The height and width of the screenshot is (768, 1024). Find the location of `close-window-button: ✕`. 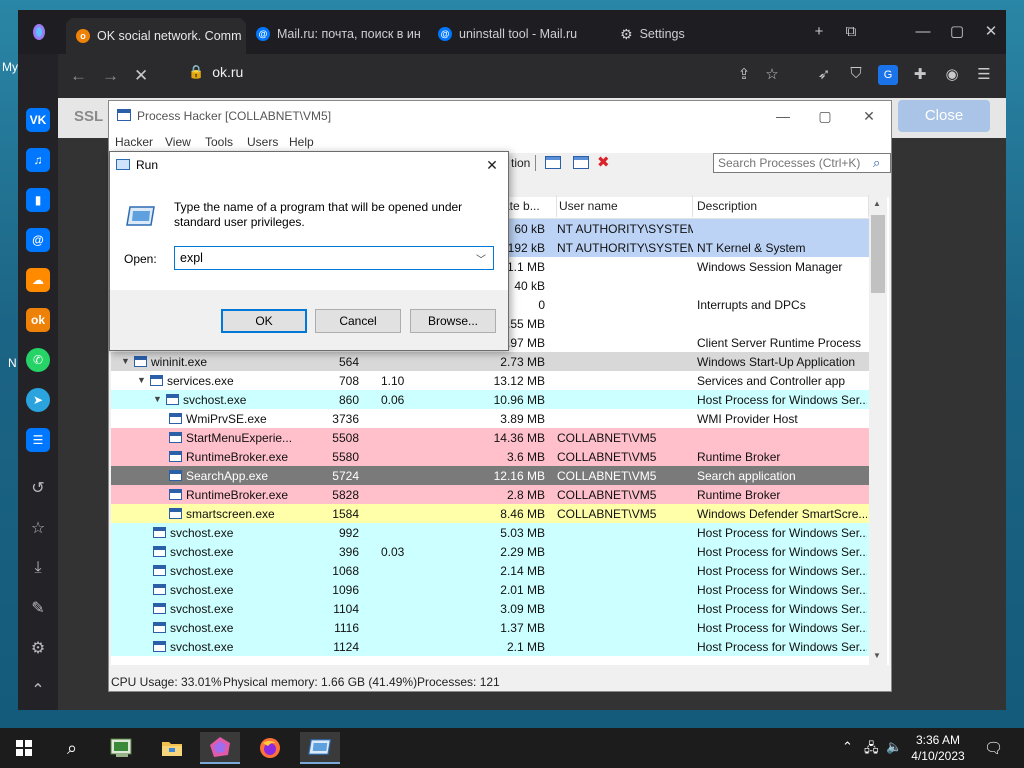

close-window-button: ✕ is located at coordinates (991, 32).